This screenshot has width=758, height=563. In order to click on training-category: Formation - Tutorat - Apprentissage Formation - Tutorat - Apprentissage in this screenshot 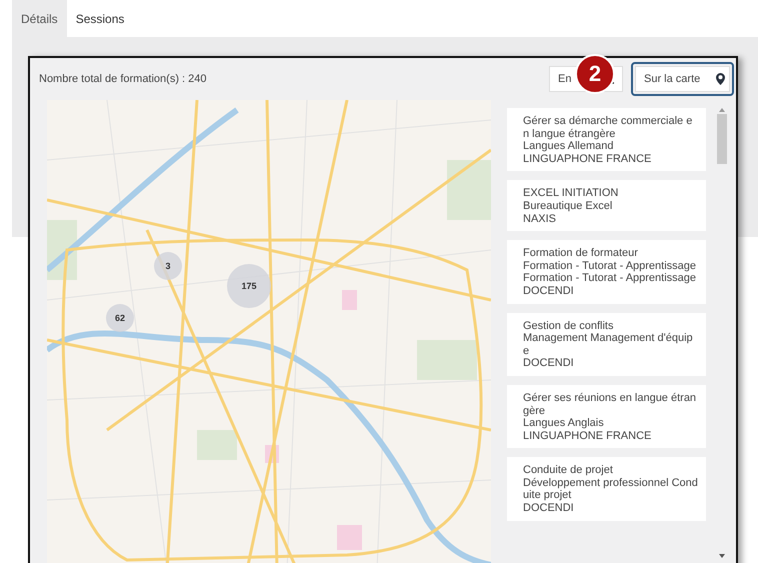, I will do `click(610, 272)`.